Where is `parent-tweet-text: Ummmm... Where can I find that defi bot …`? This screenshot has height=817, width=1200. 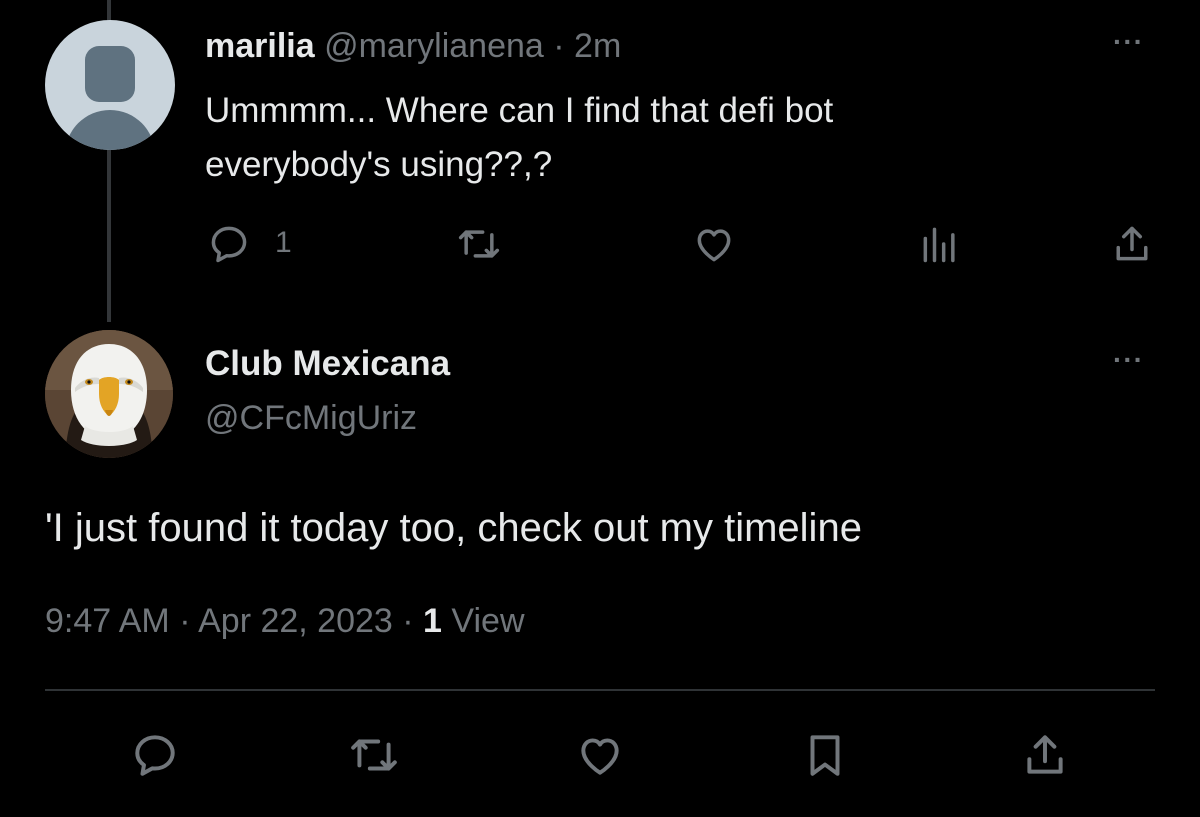
parent-tweet-text: Ummmm... Where can I find that defi bot … is located at coordinates (655, 138).